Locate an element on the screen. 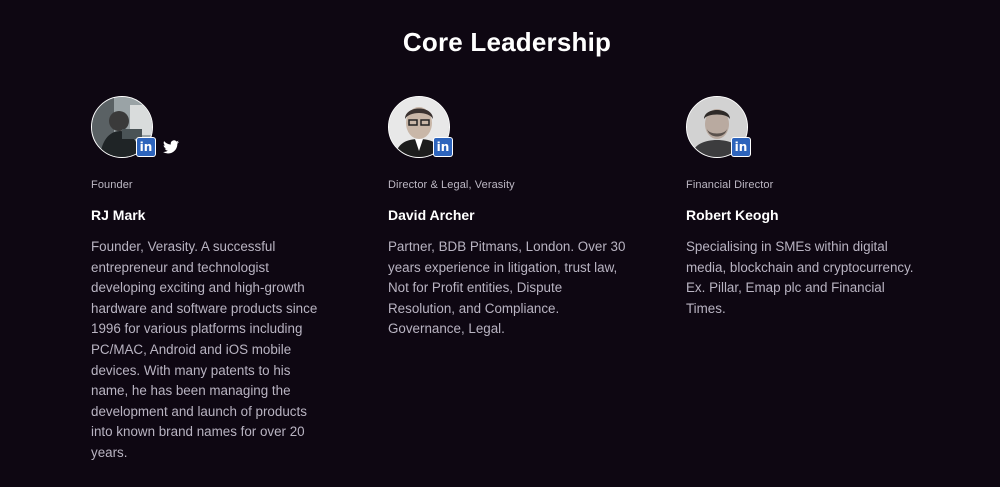 The height and width of the screenshot is (487, 1000). leader-role: Financial Director is located at coordinates (730, 185).